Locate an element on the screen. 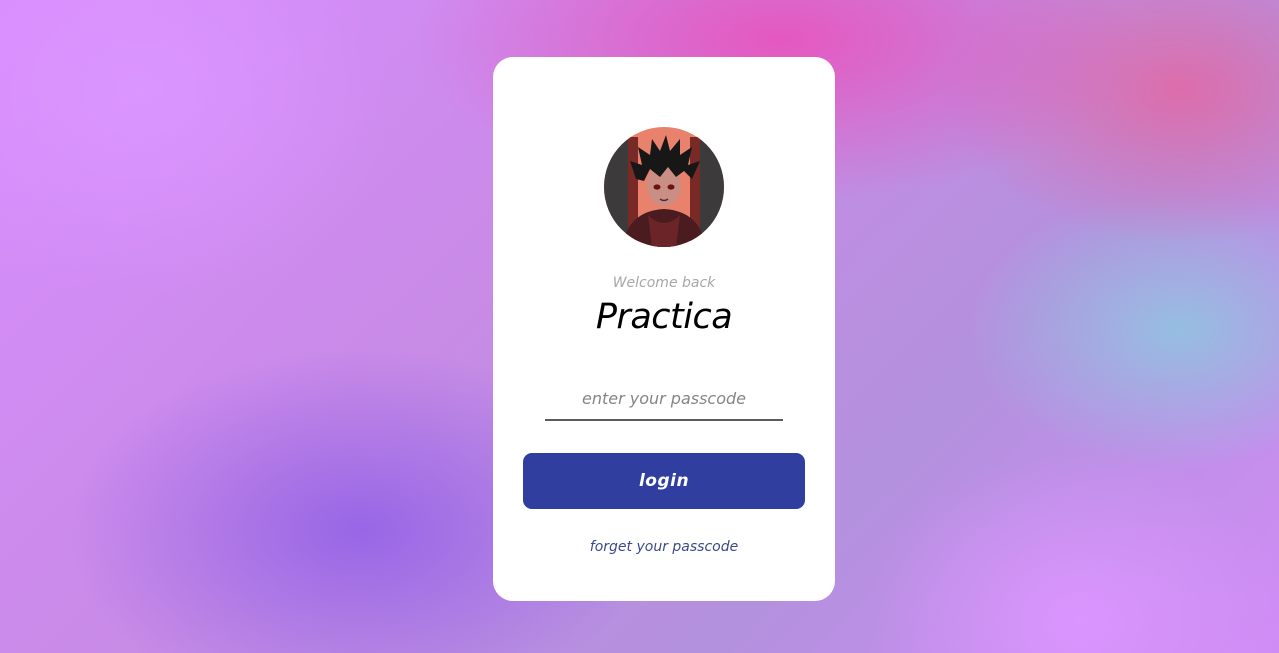 The image size is (1279, 653). app-title: Practica is located at coordinates (664, 317).